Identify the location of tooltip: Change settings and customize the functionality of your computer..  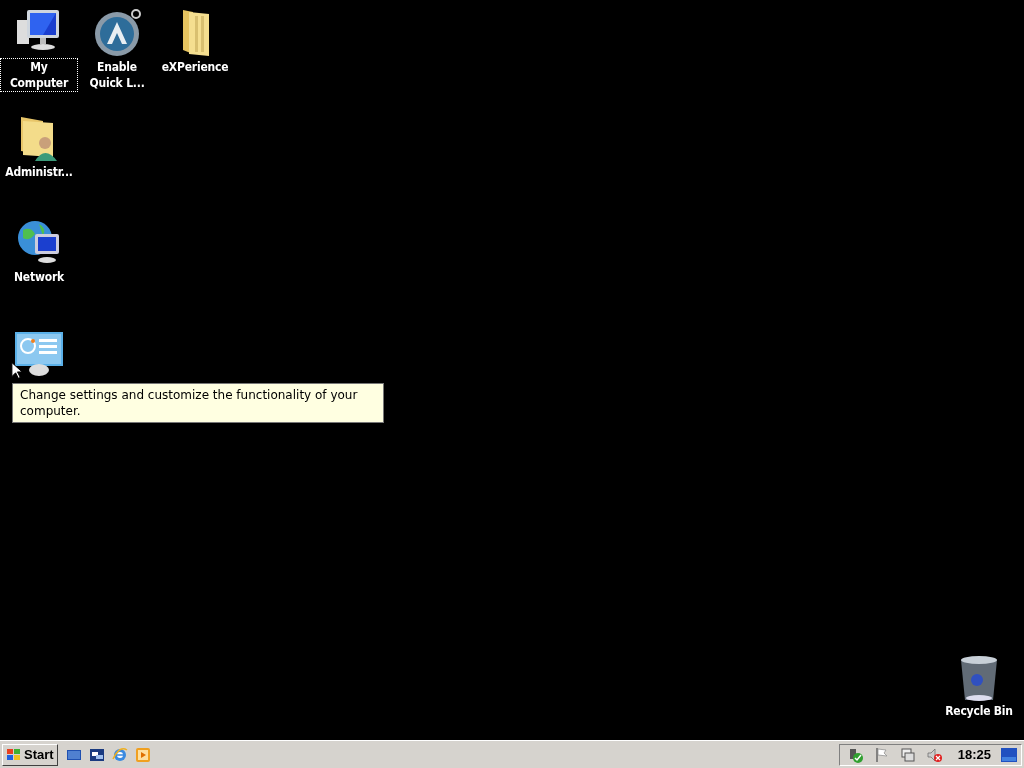
(198, 403).